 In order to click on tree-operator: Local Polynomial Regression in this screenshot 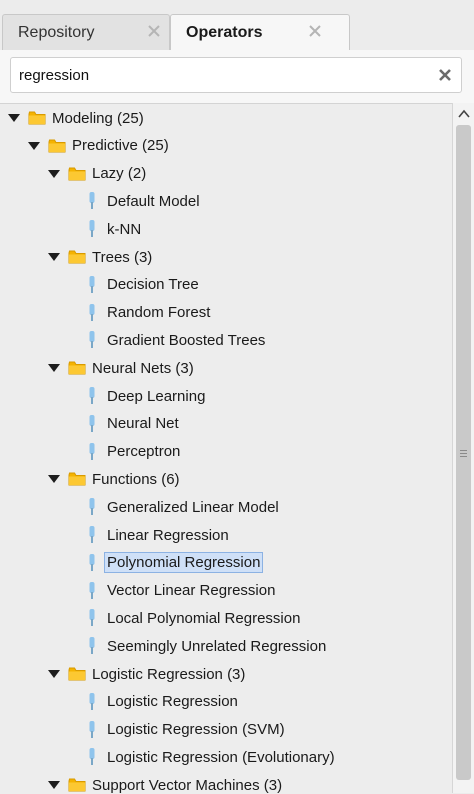, I will do `click(194, 618)`.